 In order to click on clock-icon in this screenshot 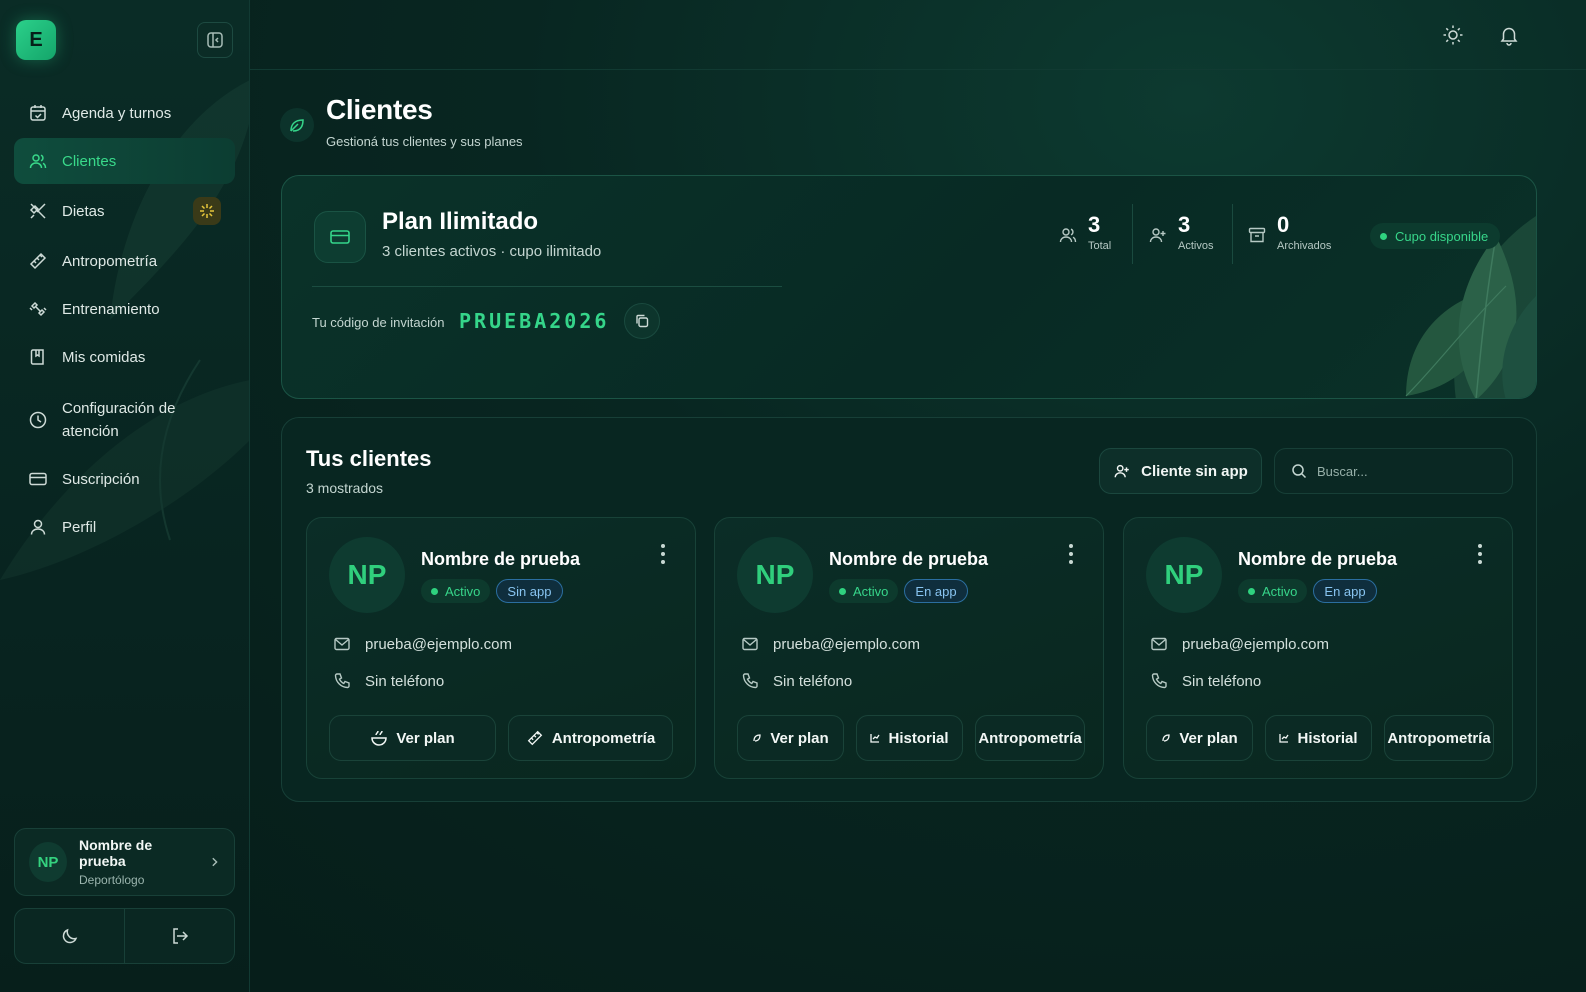, I will do `click(38, 420)`.